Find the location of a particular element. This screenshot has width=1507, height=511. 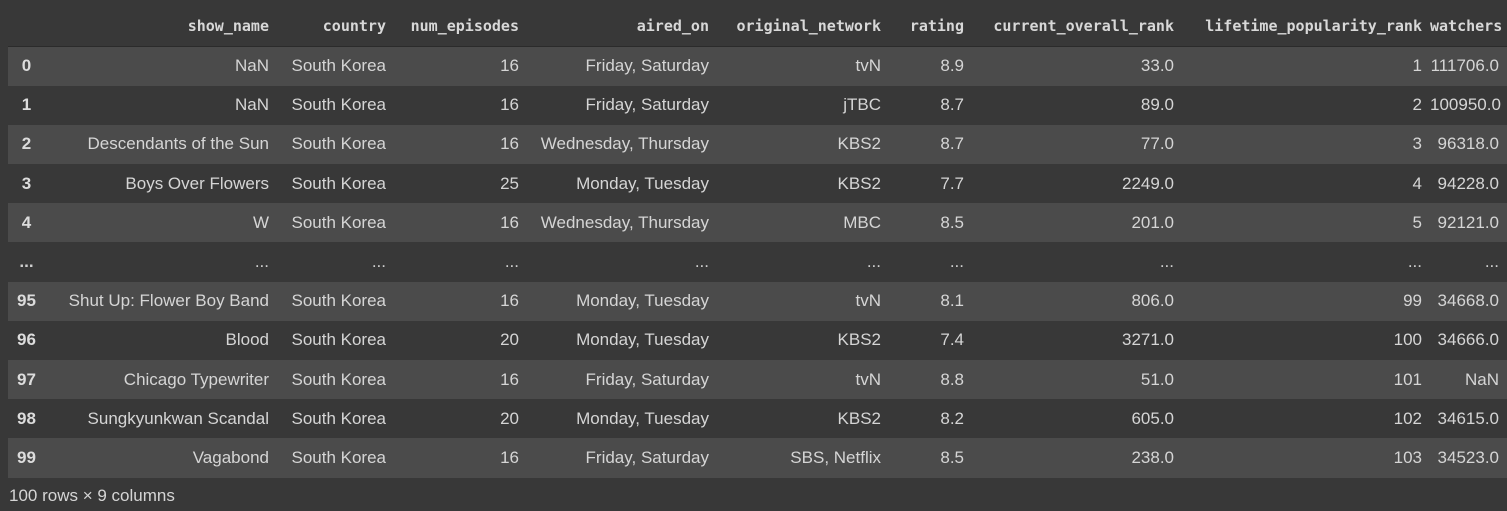

cell-show-name: Shut Up: Flower Boy Band is located at coordinates (168, 301).